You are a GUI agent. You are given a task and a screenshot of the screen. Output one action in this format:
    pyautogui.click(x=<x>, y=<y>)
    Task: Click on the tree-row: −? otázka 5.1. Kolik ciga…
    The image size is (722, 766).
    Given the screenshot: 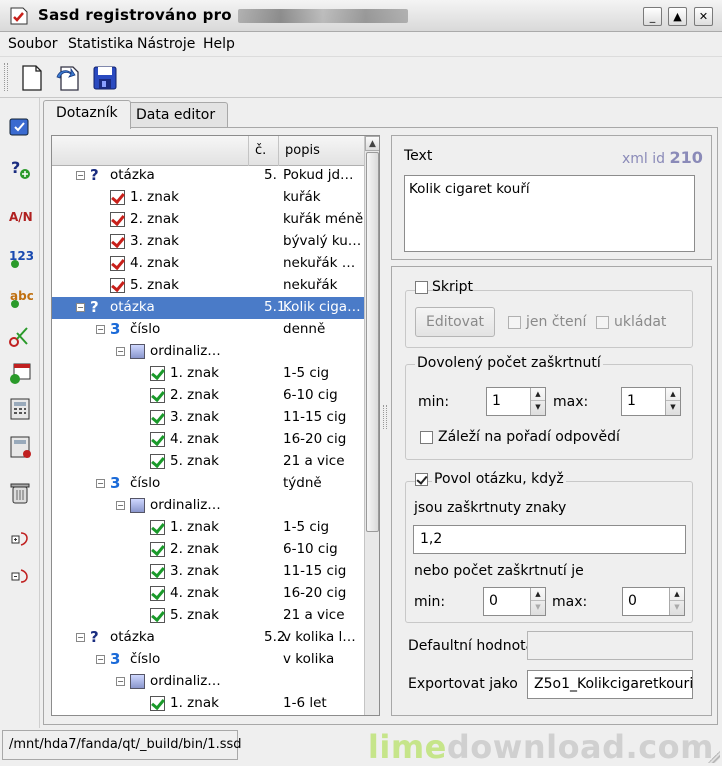 What is the action you would take?
    pyautogui.click(x=208, y=308)
    